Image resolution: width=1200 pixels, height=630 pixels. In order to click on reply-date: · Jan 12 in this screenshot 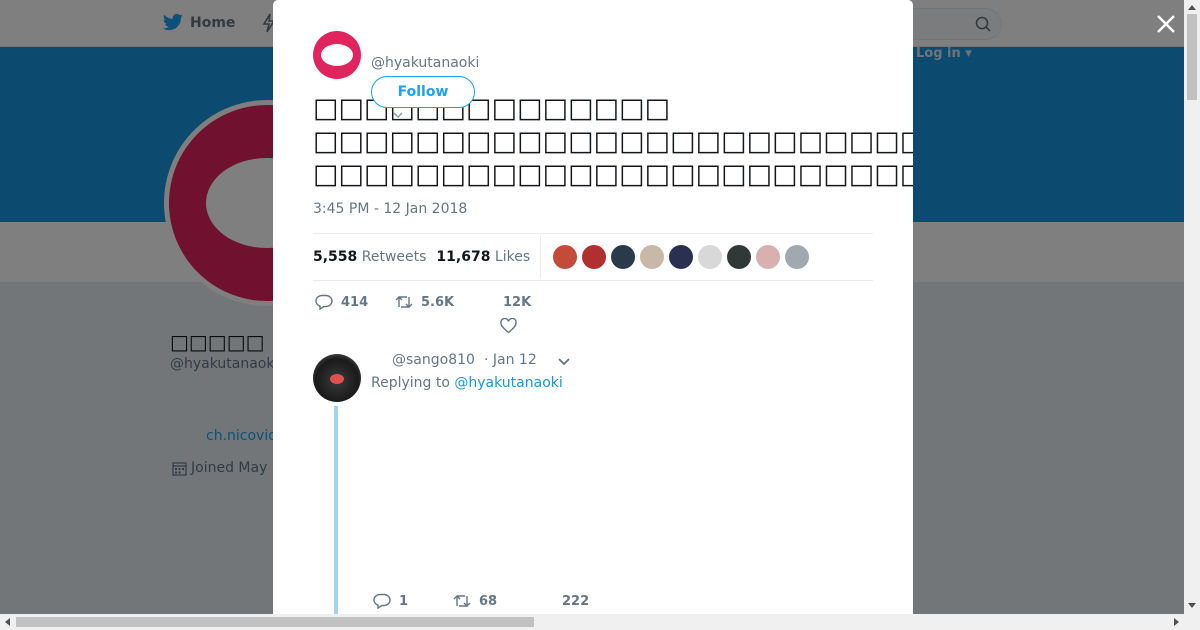, I will do `click(510, 360)`.